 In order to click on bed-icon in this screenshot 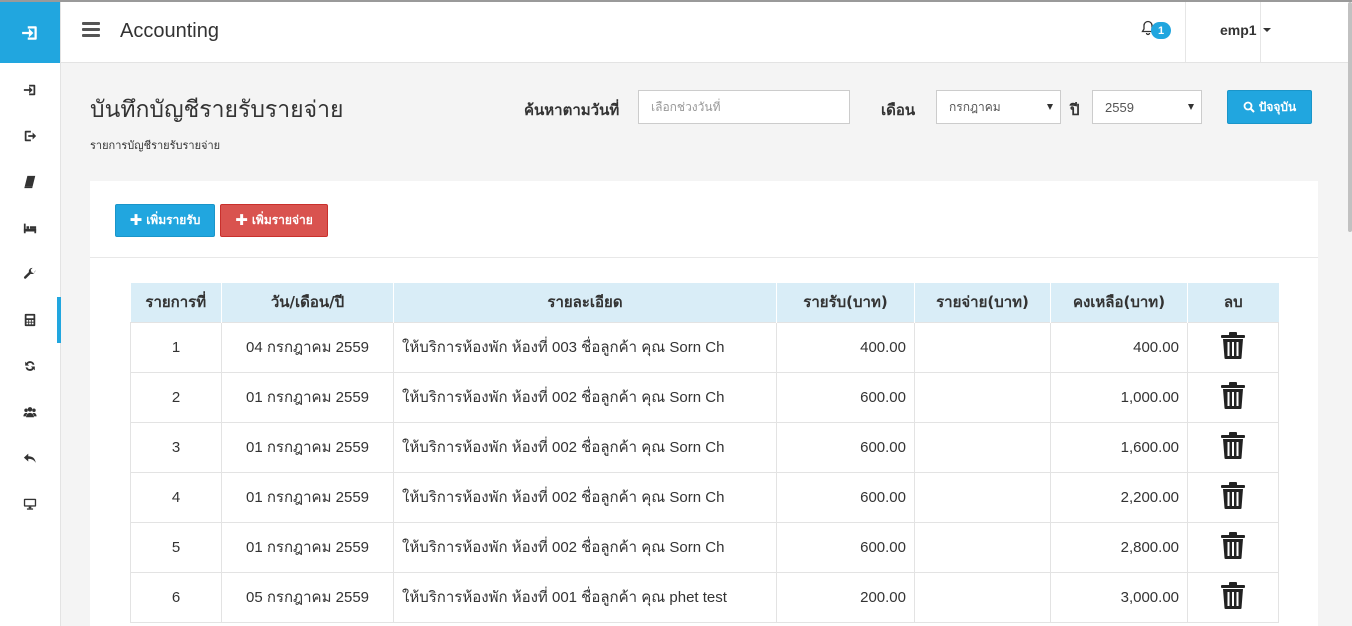, I will do `click(30, 228)`.